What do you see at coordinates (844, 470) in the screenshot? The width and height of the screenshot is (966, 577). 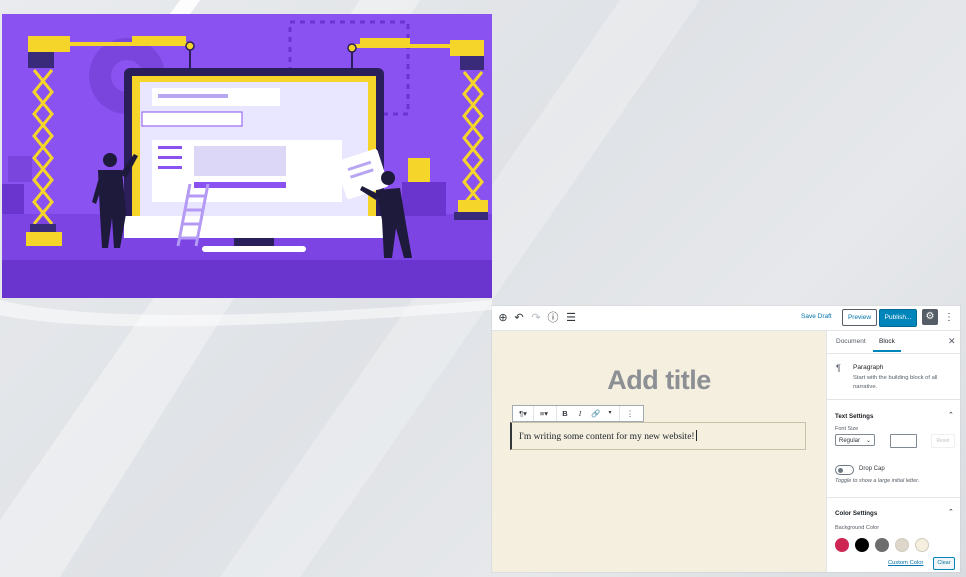 I see `drop-cap-toggle` at bounding box center [844, 470].